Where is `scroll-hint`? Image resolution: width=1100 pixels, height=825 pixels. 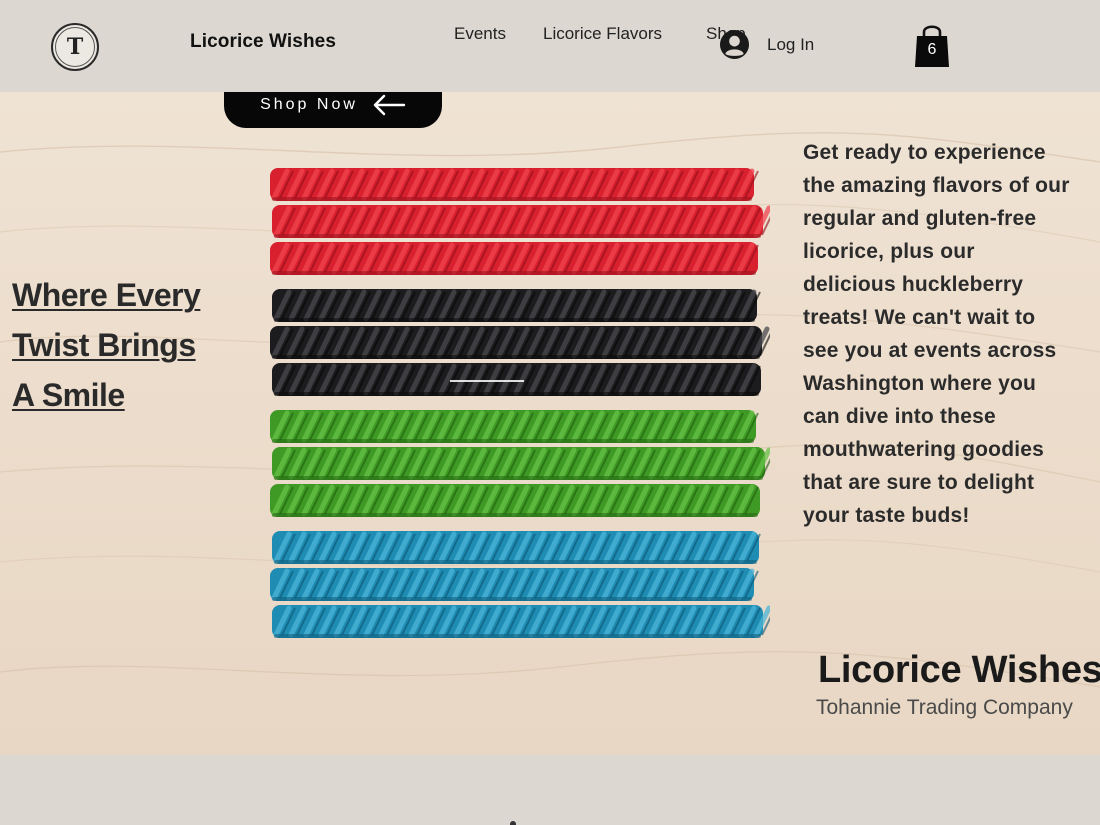 scroll-hint is located at coordinates (513, 823).